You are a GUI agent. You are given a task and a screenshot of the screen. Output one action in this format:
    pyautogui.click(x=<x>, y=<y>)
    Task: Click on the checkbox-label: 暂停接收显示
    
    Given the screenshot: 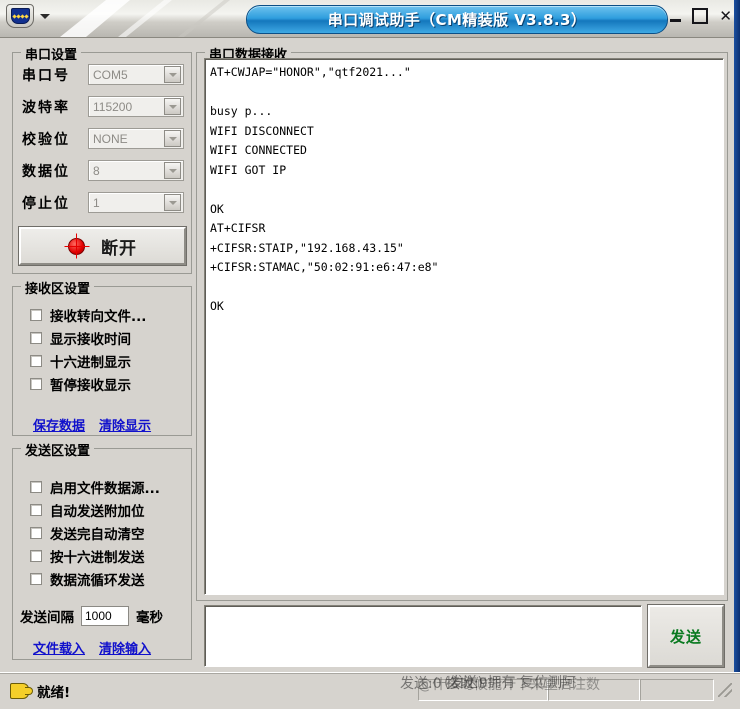 What is the action you would take?
    pyautogui.click(x=90, y=386)
    